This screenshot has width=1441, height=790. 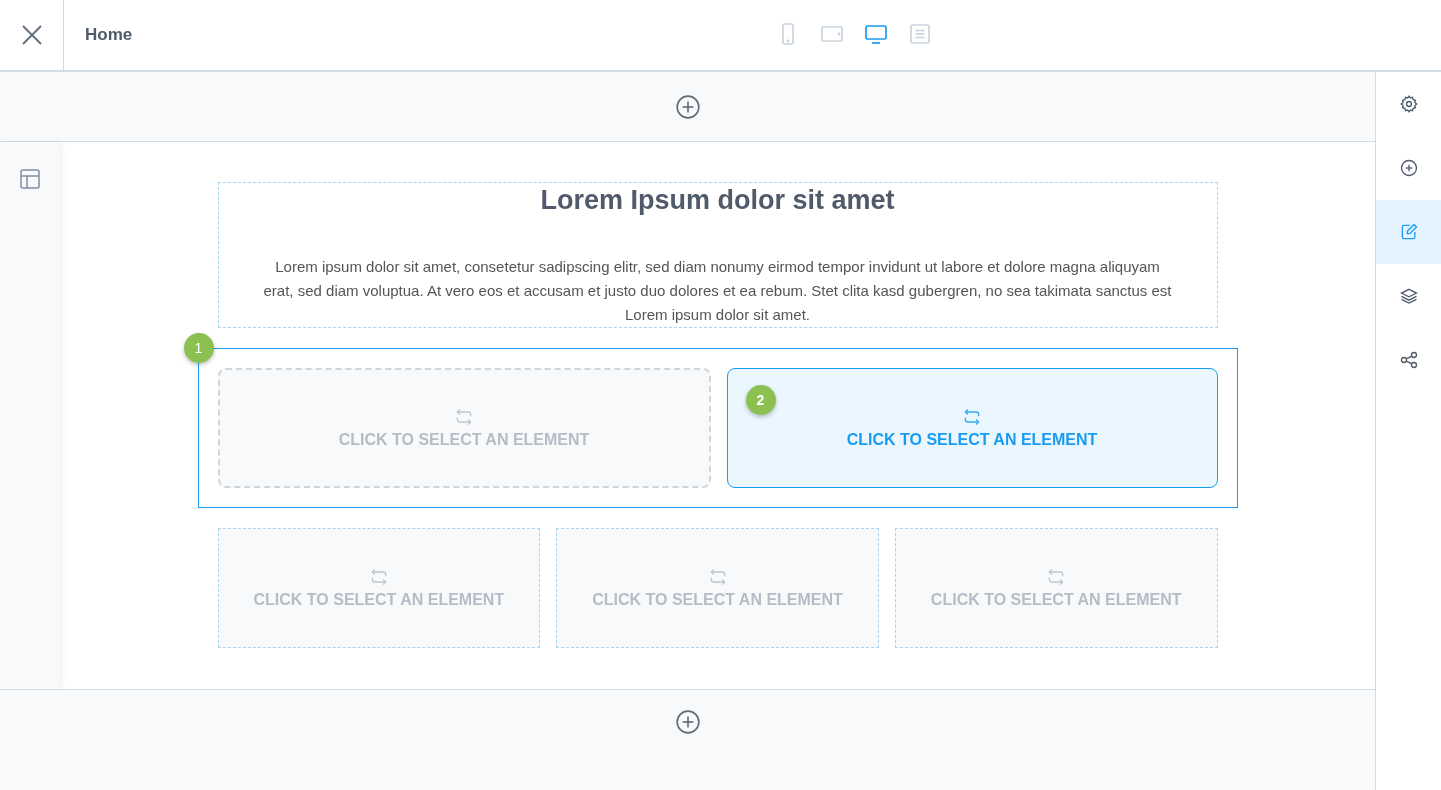 What do you see at coordinates (876, 34) in the screenshot?
I see `monitor-icon` at bounding box center [876, 34].